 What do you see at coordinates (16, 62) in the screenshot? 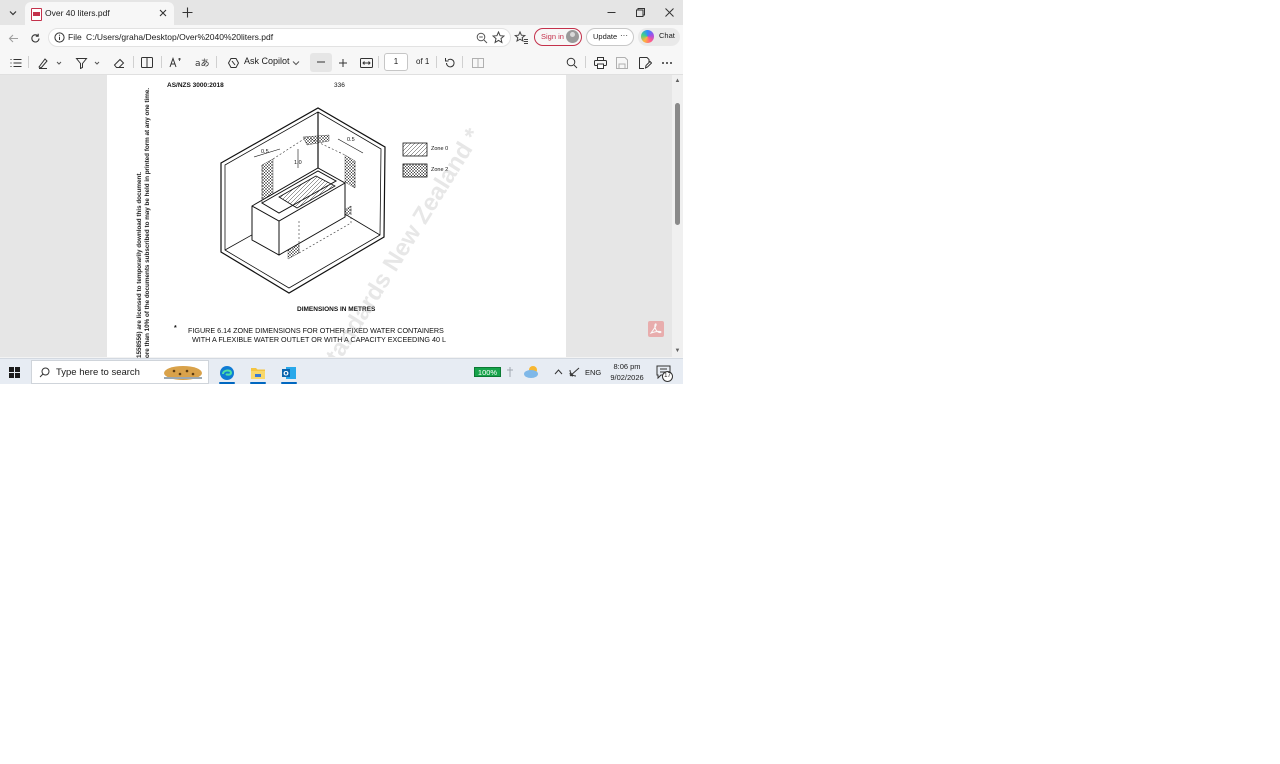
I see `contents-button` at bounding box center [16, 62].